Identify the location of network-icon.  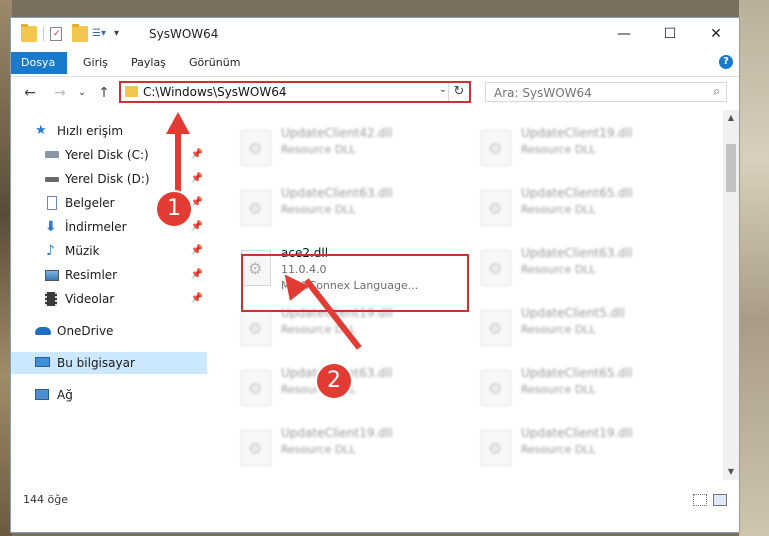
(42, 394).